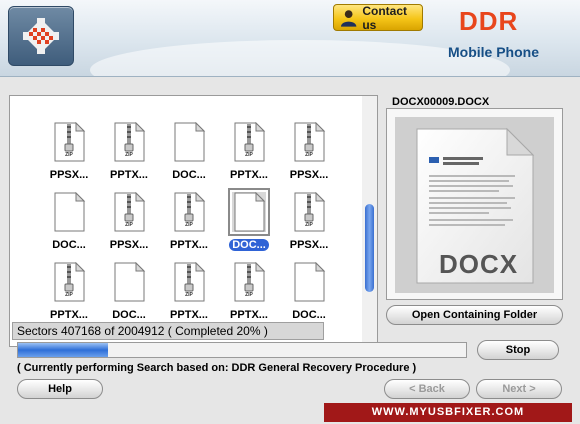 The height and width of the screenshot is (424, 580). I want to click on contact-us-button: Contact us, so click(378, 17).